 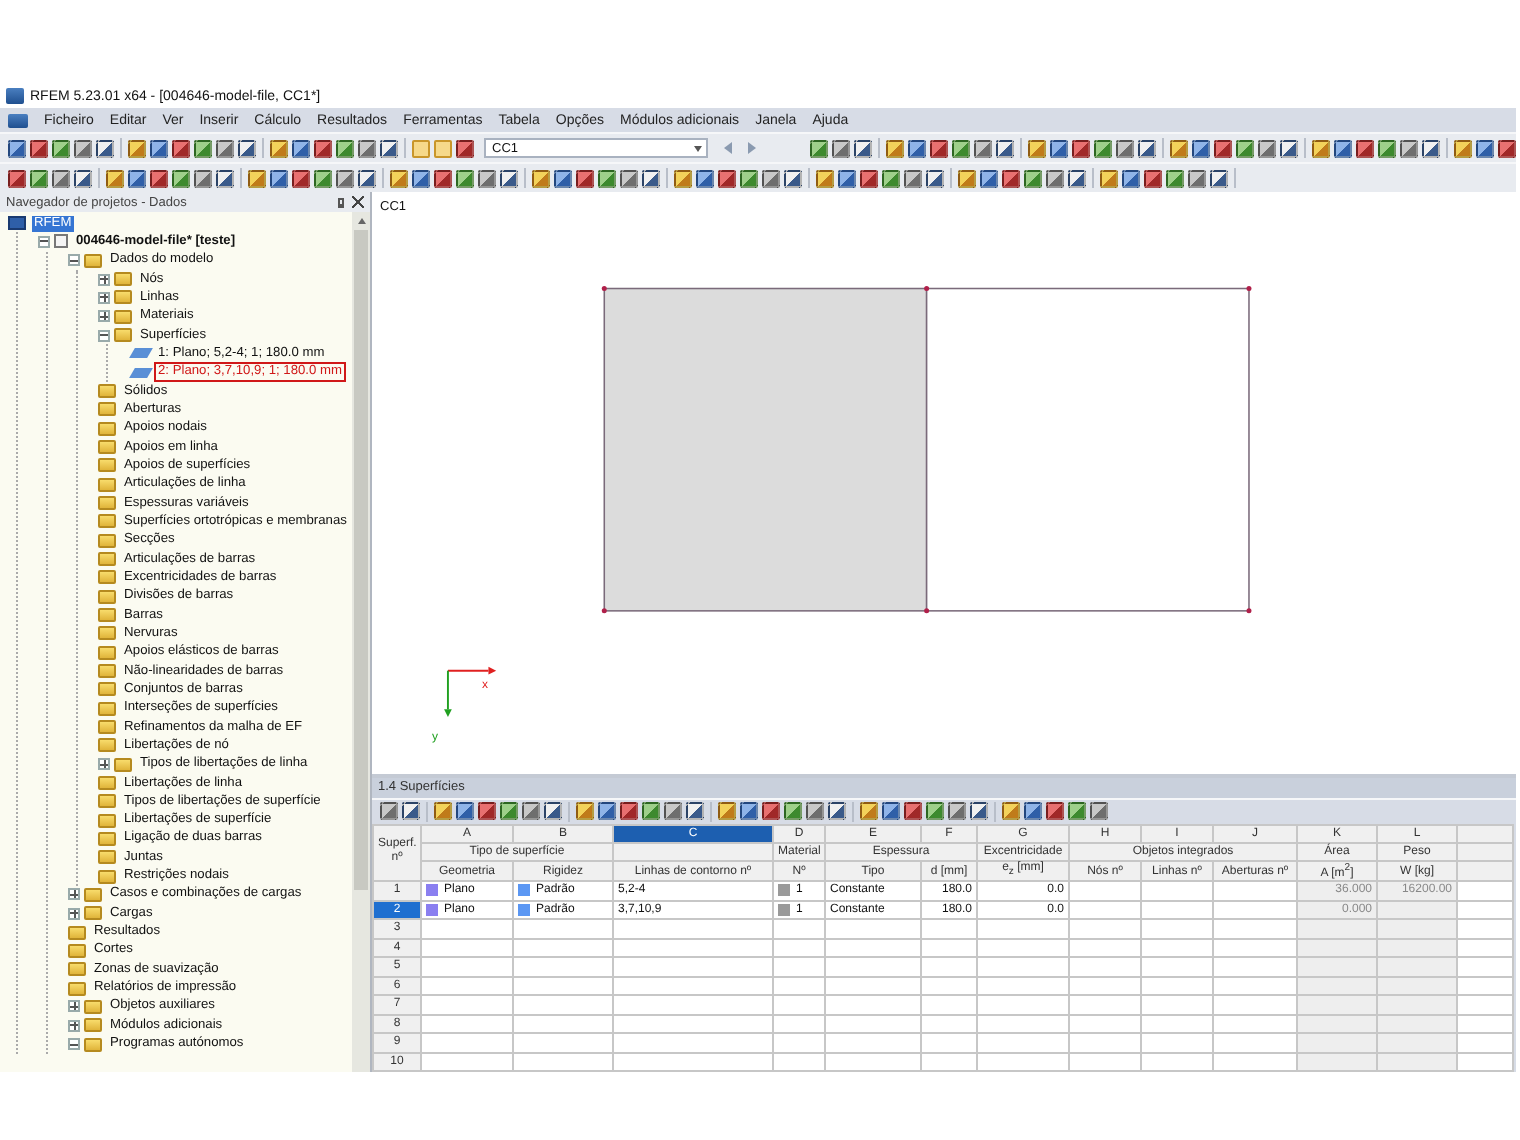 What do you see at coordinates (361, 642) in the screenshot?
I see `scrollbar` at bounding box center [361, 642].